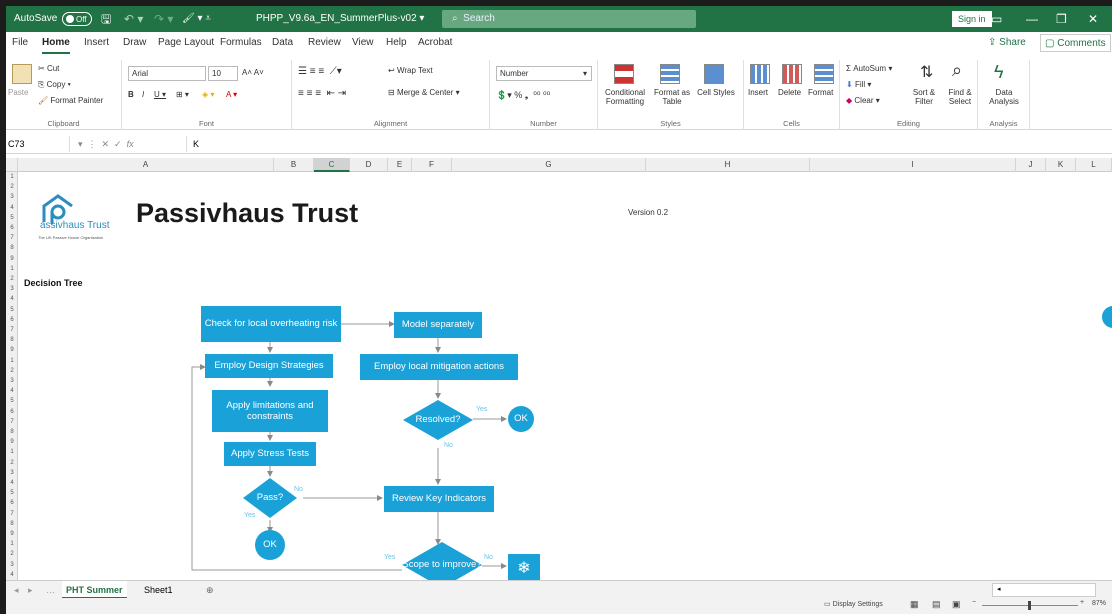 This screenshot has width=1112, height=614. I want to click on italic-button: I, so click(143, 94).